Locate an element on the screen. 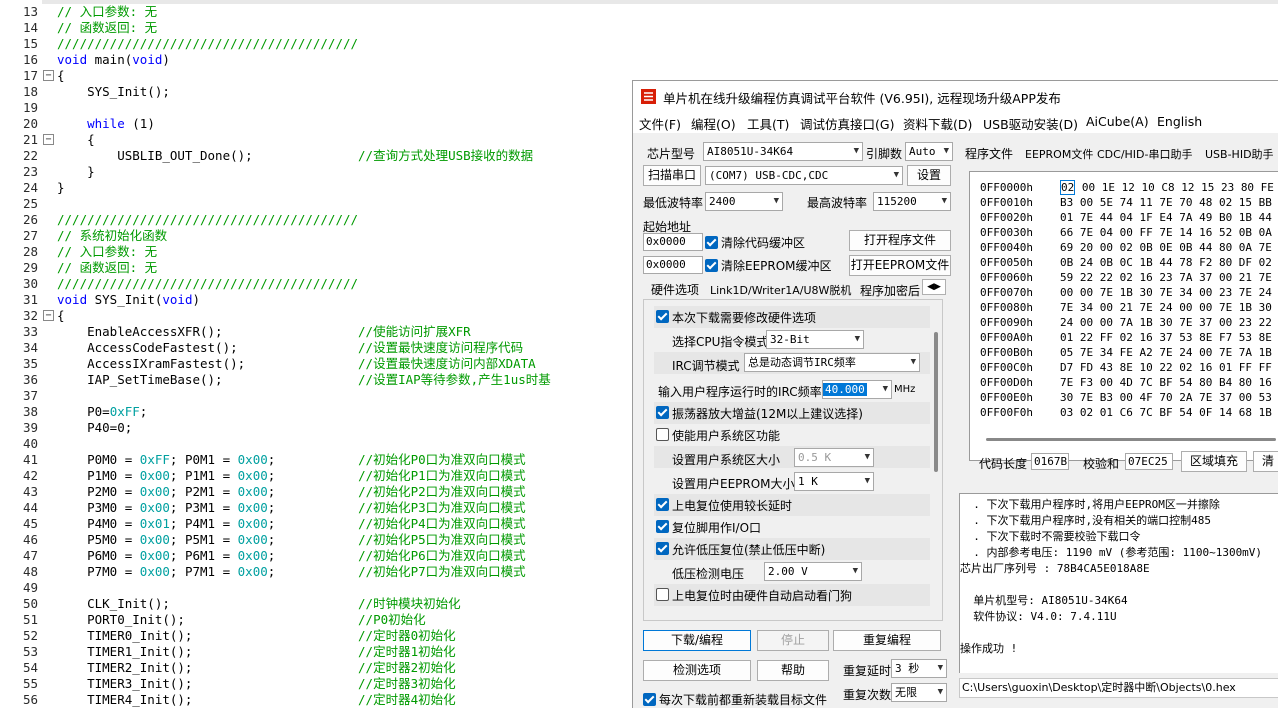 Image resolution: width=1278 pixels, height=708 pixels. hex-row: 0FF00F0h 03 02 01 C6 7C BF 54 0F 14 68 1B is located at coordinates (1126, 412).